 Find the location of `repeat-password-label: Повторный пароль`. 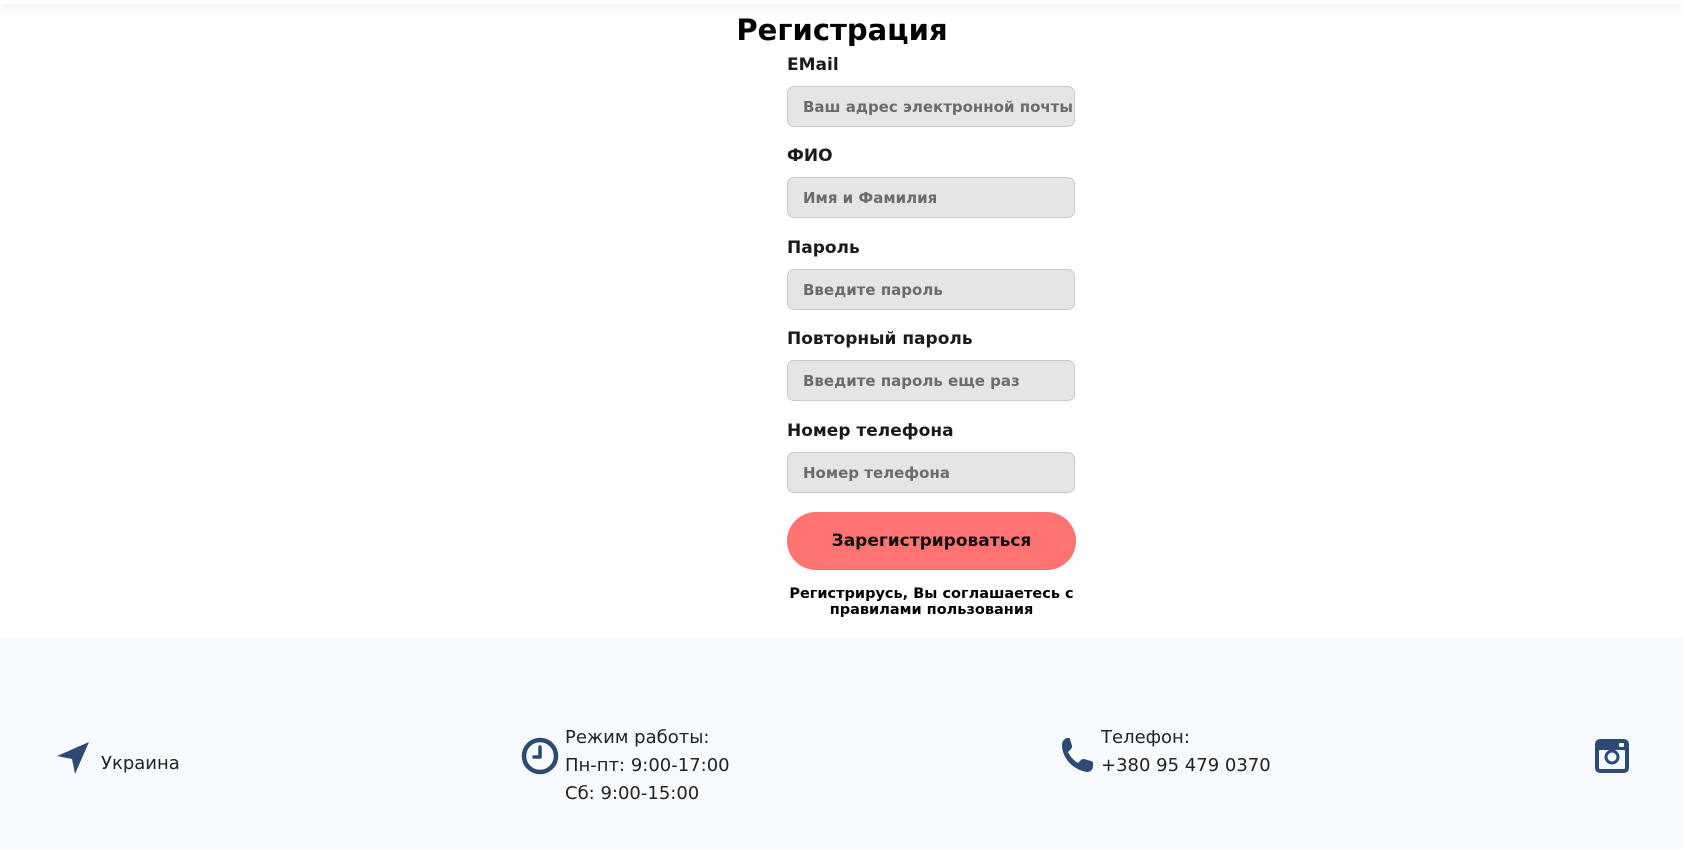

repeat-password-label: Повторный пароль is located at coordinates (880, 339).